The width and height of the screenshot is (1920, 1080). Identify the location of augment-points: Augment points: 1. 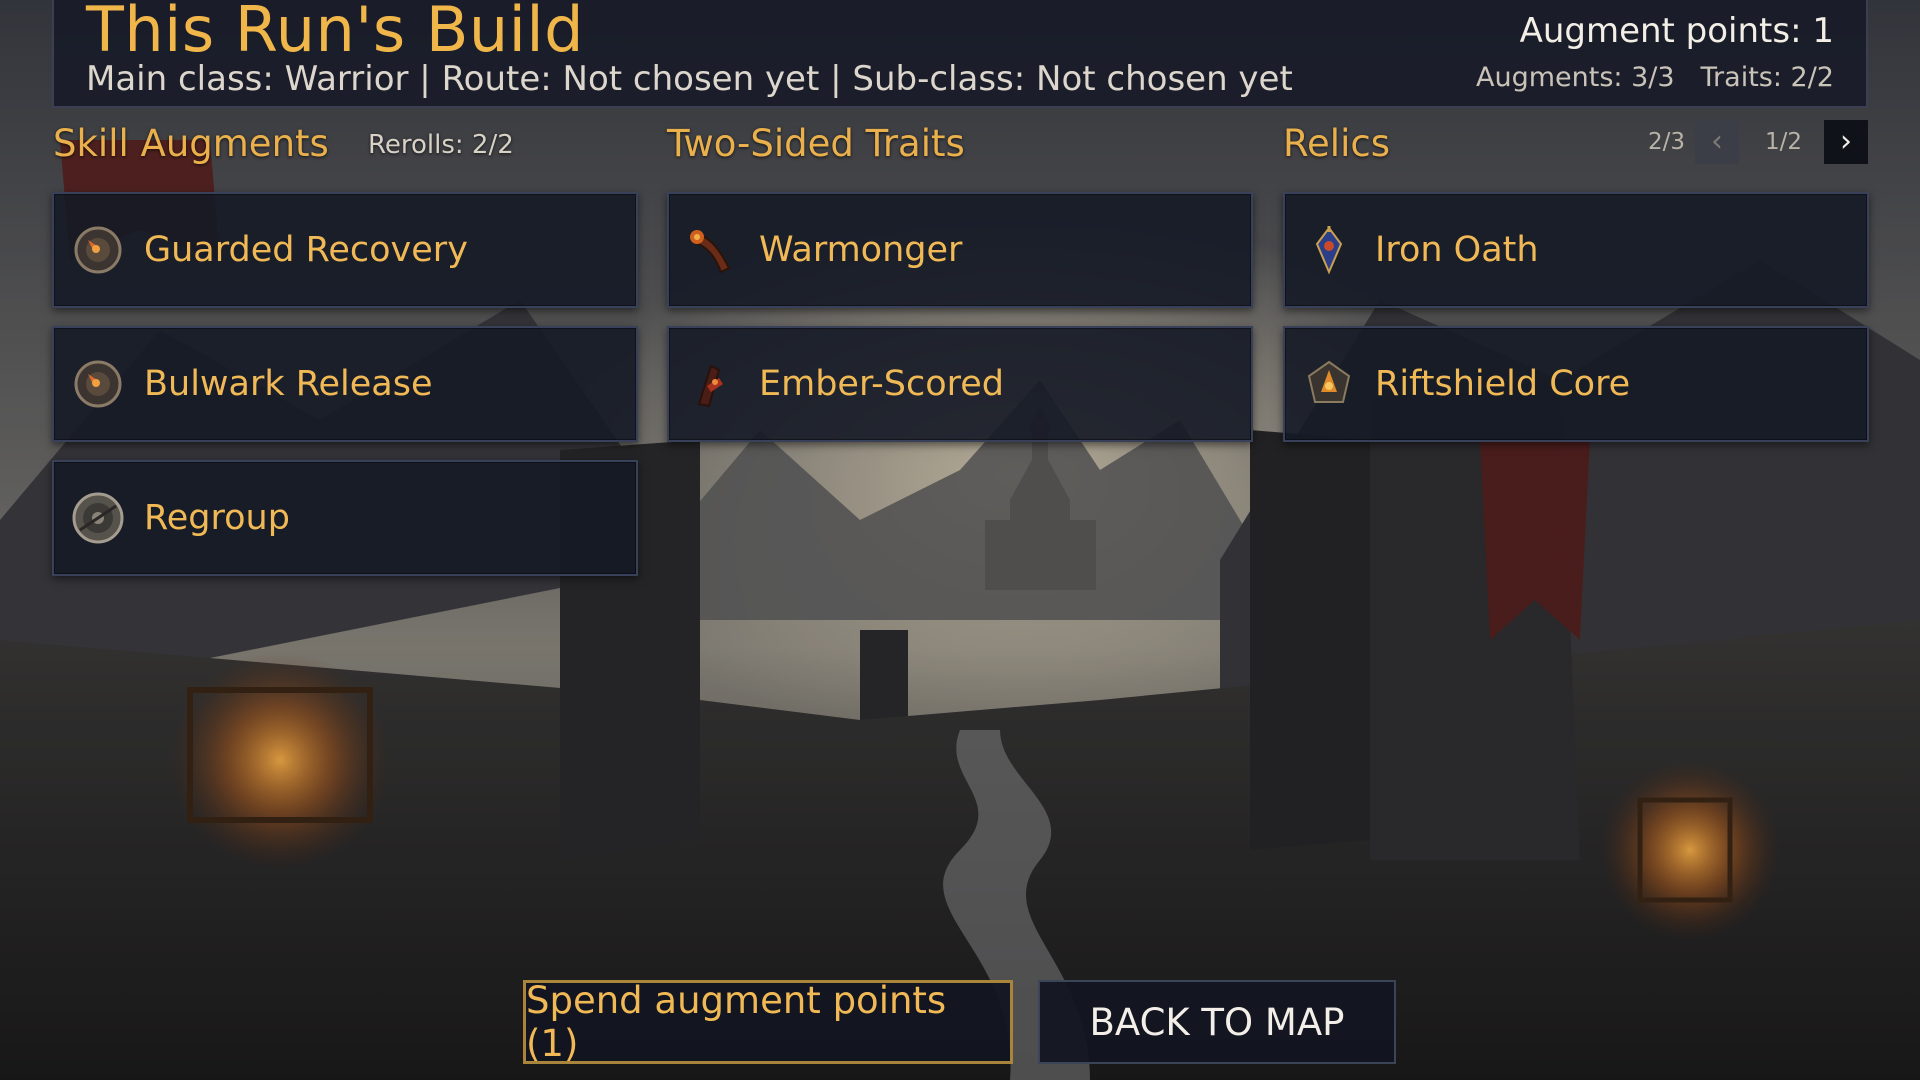
(1676, 31).